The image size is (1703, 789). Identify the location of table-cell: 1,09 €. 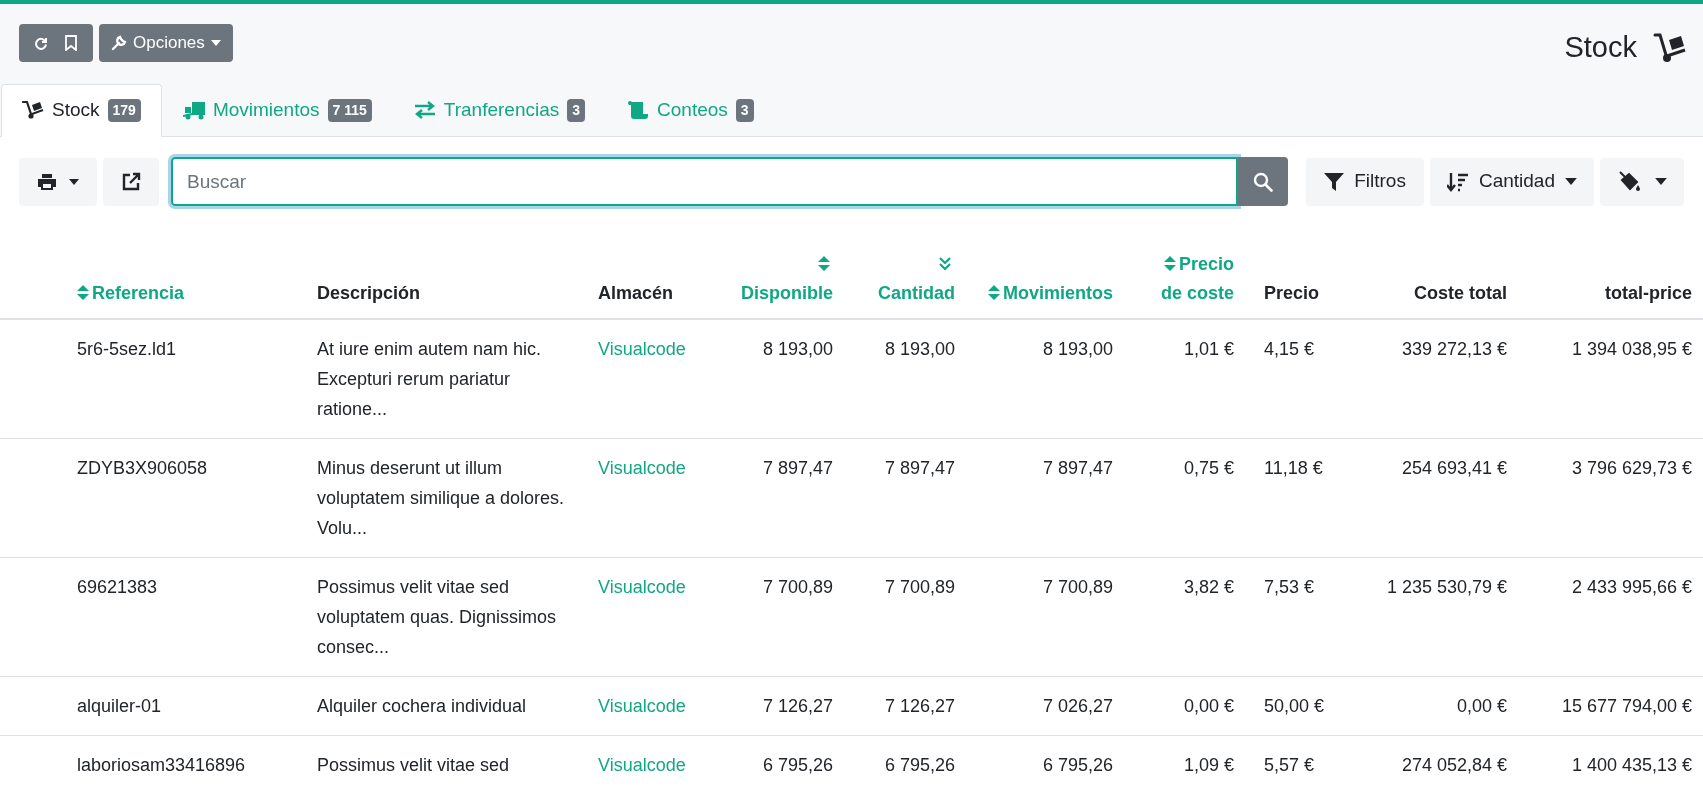
(1208, 765).